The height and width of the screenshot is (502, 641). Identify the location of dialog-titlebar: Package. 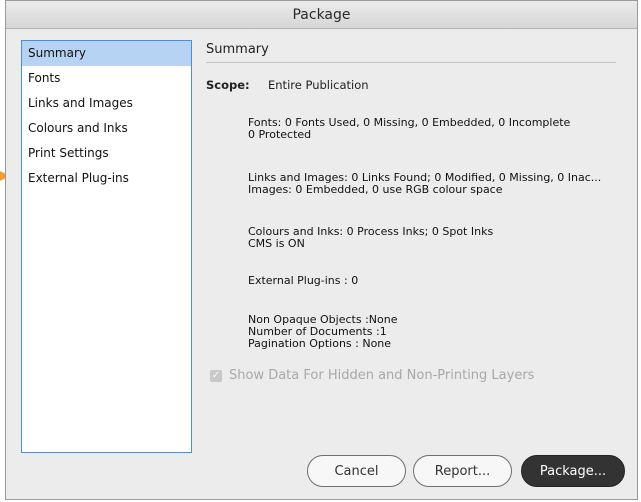
(321, 15).